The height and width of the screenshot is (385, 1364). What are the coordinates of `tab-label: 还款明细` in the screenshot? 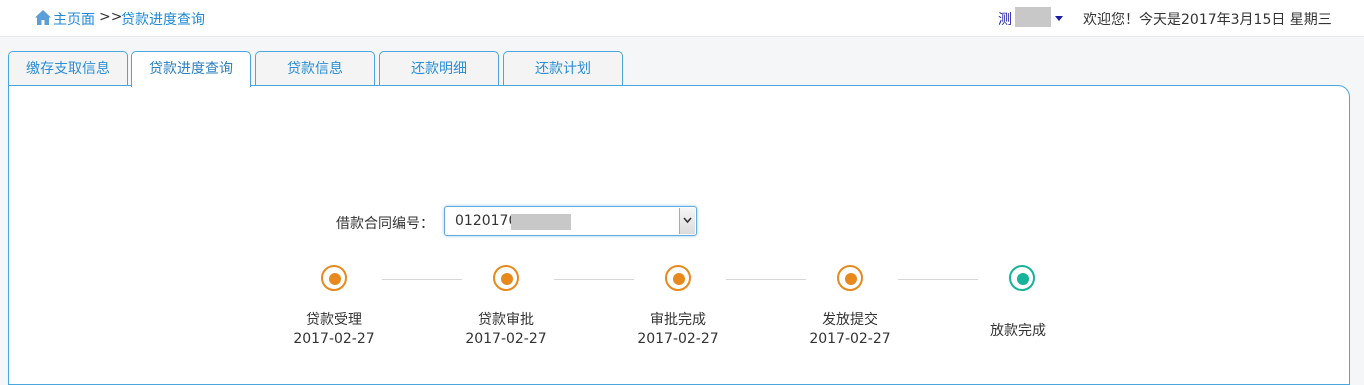 It's located at (439, 69).